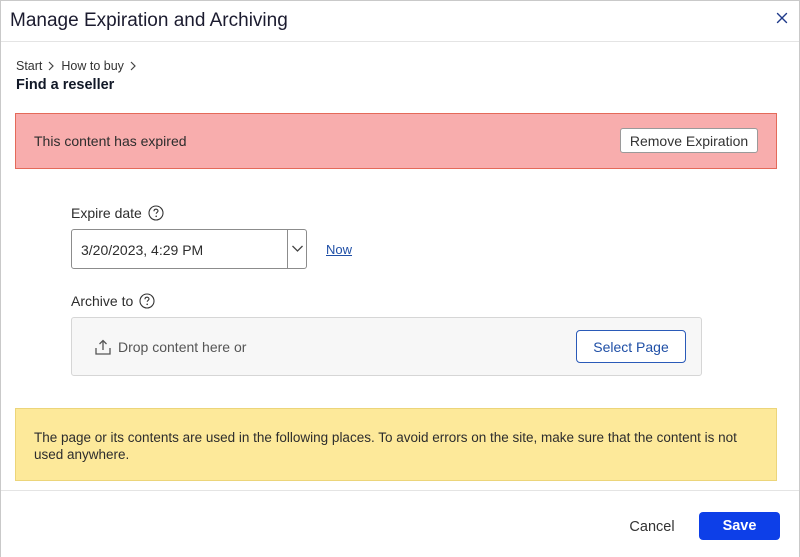 The height and width of the screenshot is (557, 800). I want to click on breadcrumb-item-how-to-buy: How to buy, so click(92, 66).